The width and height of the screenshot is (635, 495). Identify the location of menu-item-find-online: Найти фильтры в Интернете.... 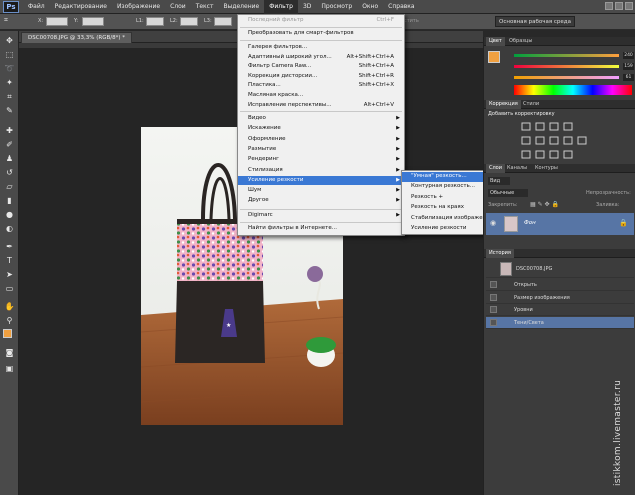
(321, 229).